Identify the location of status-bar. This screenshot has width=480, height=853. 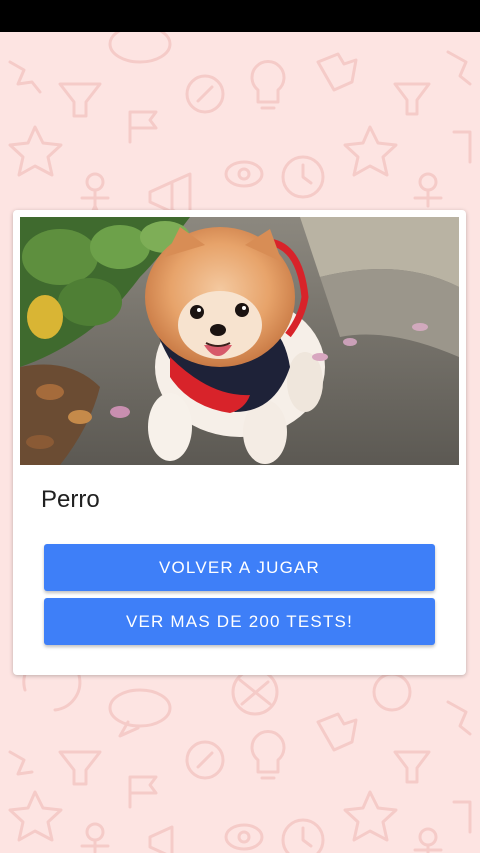
(240, 16).